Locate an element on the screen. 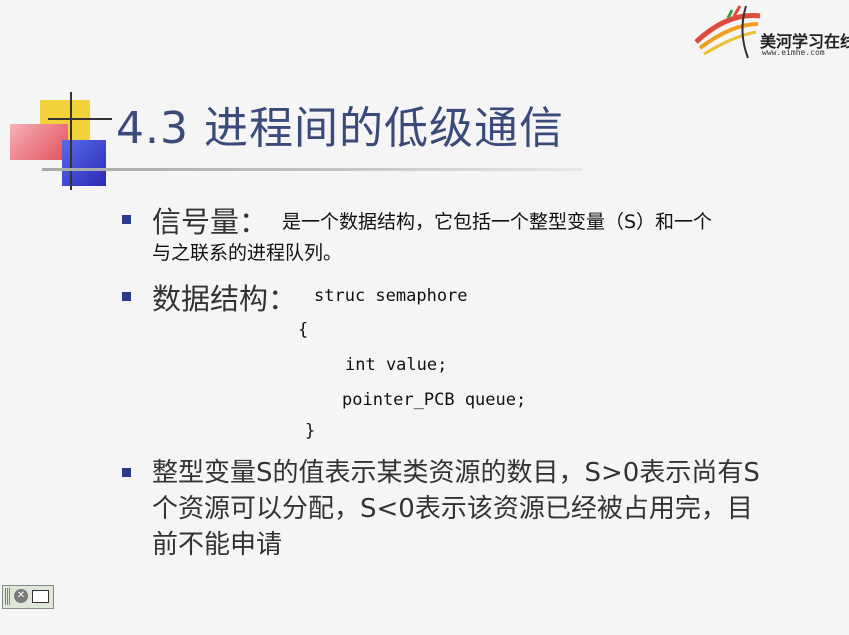 Image resolution: width=849 pixels, height=635 pixels. code-queue-field: pointer_PCB queue; is located at coordinates (434, 400).